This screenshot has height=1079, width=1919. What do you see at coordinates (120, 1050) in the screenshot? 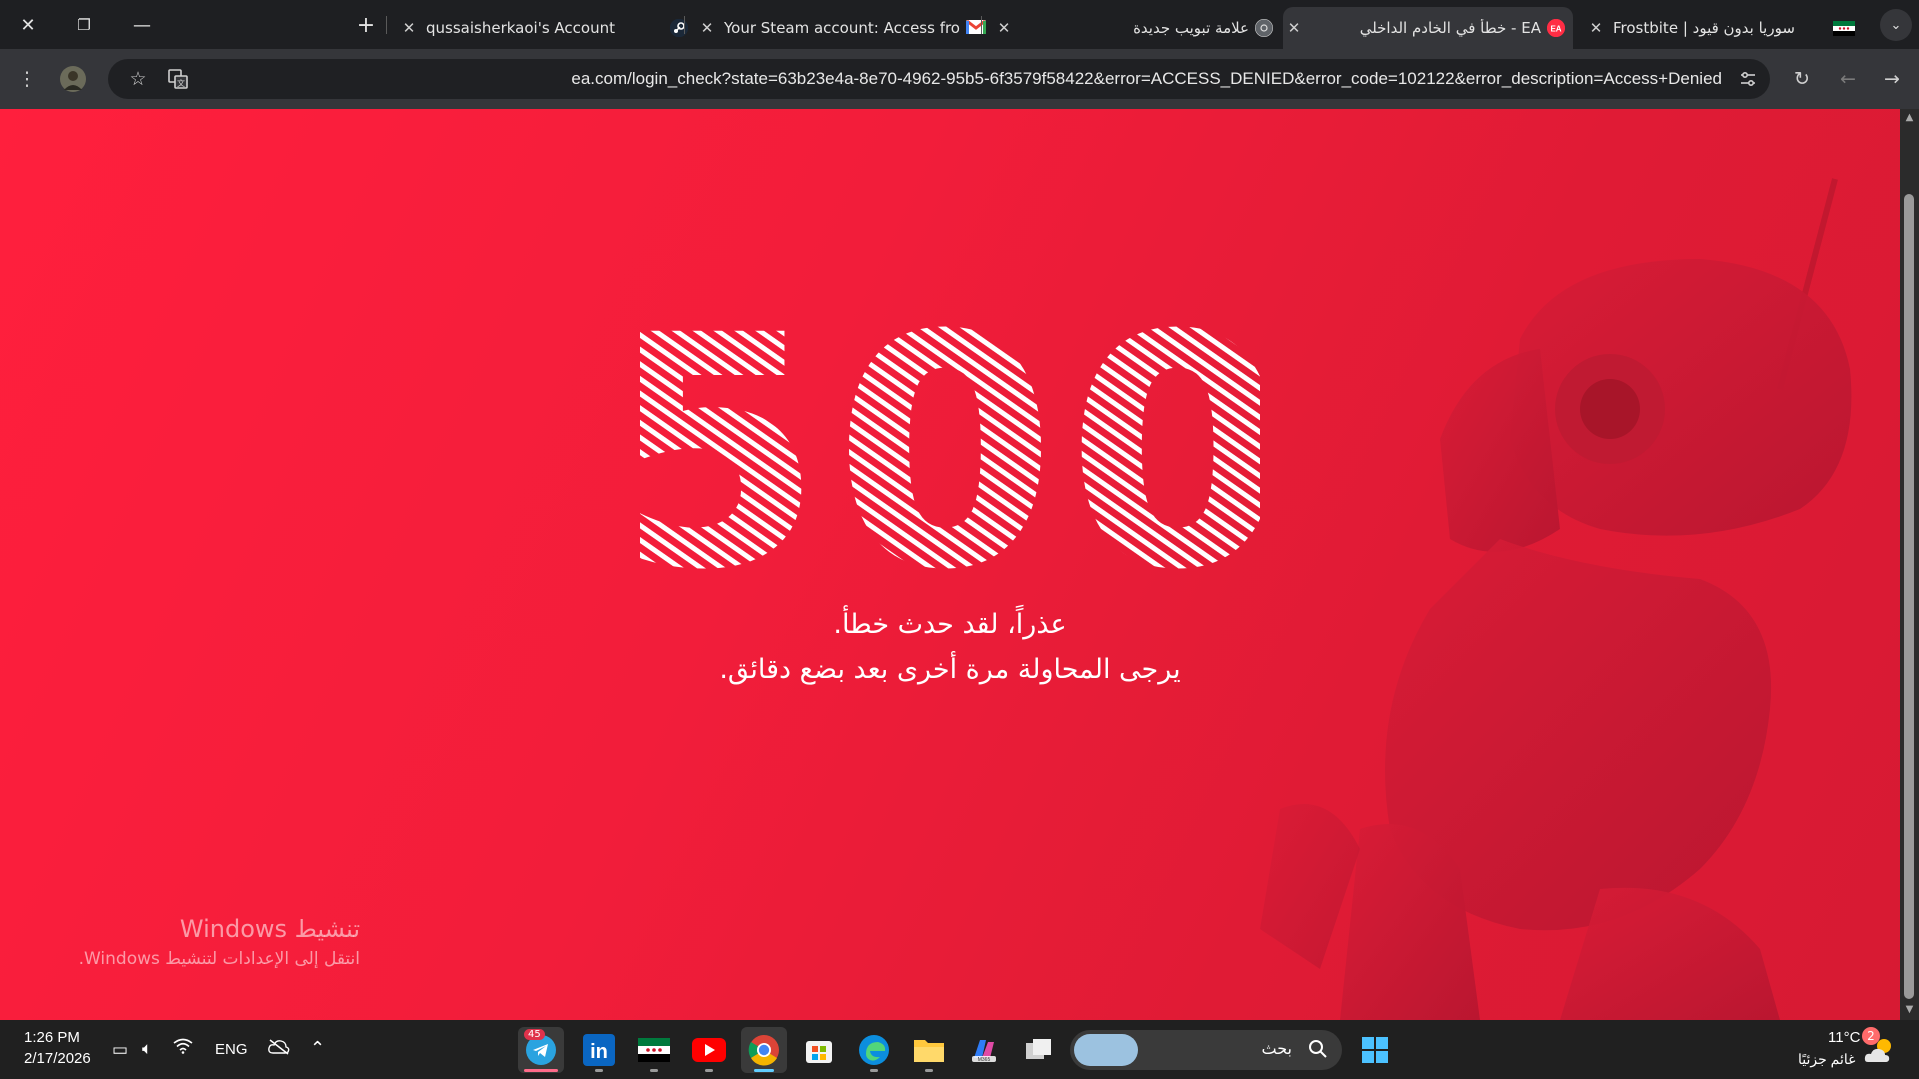
I see `battery-icon: ▭` at bounding box center [120, 1050].